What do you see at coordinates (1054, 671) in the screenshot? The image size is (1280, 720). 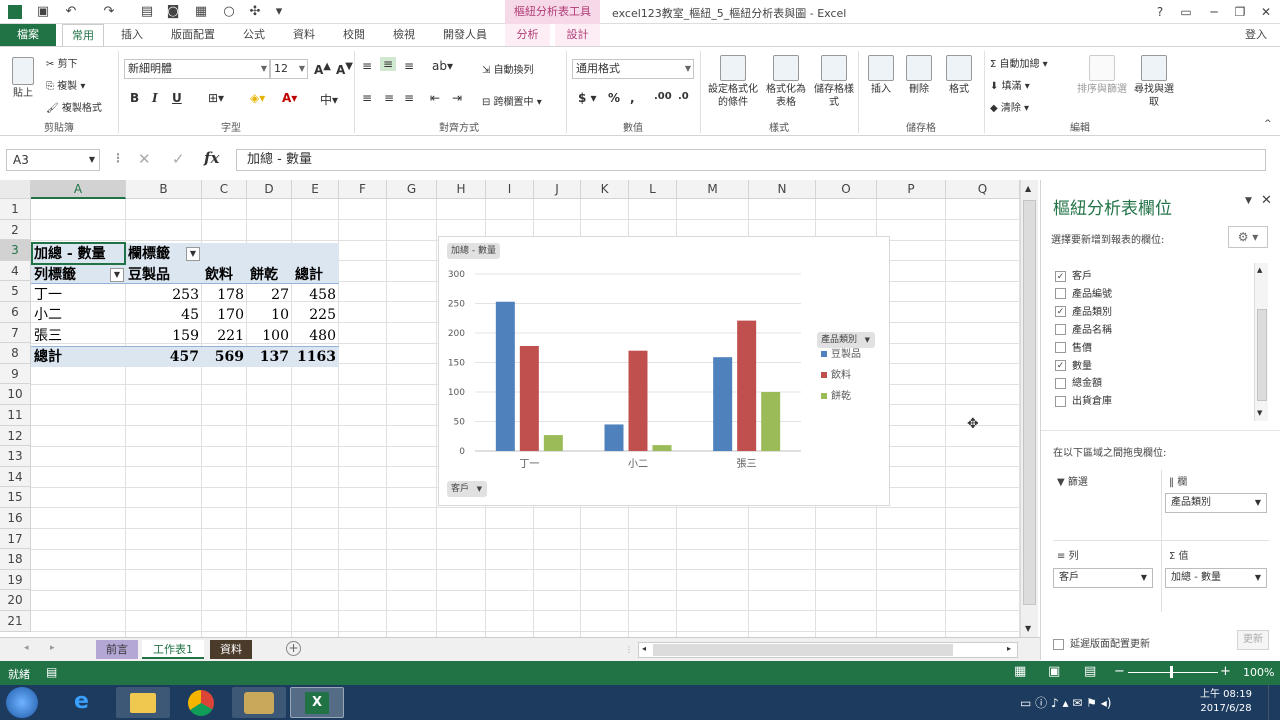 I see `page-layout-view-icon: ▣` at bounding box center [1054, 671].